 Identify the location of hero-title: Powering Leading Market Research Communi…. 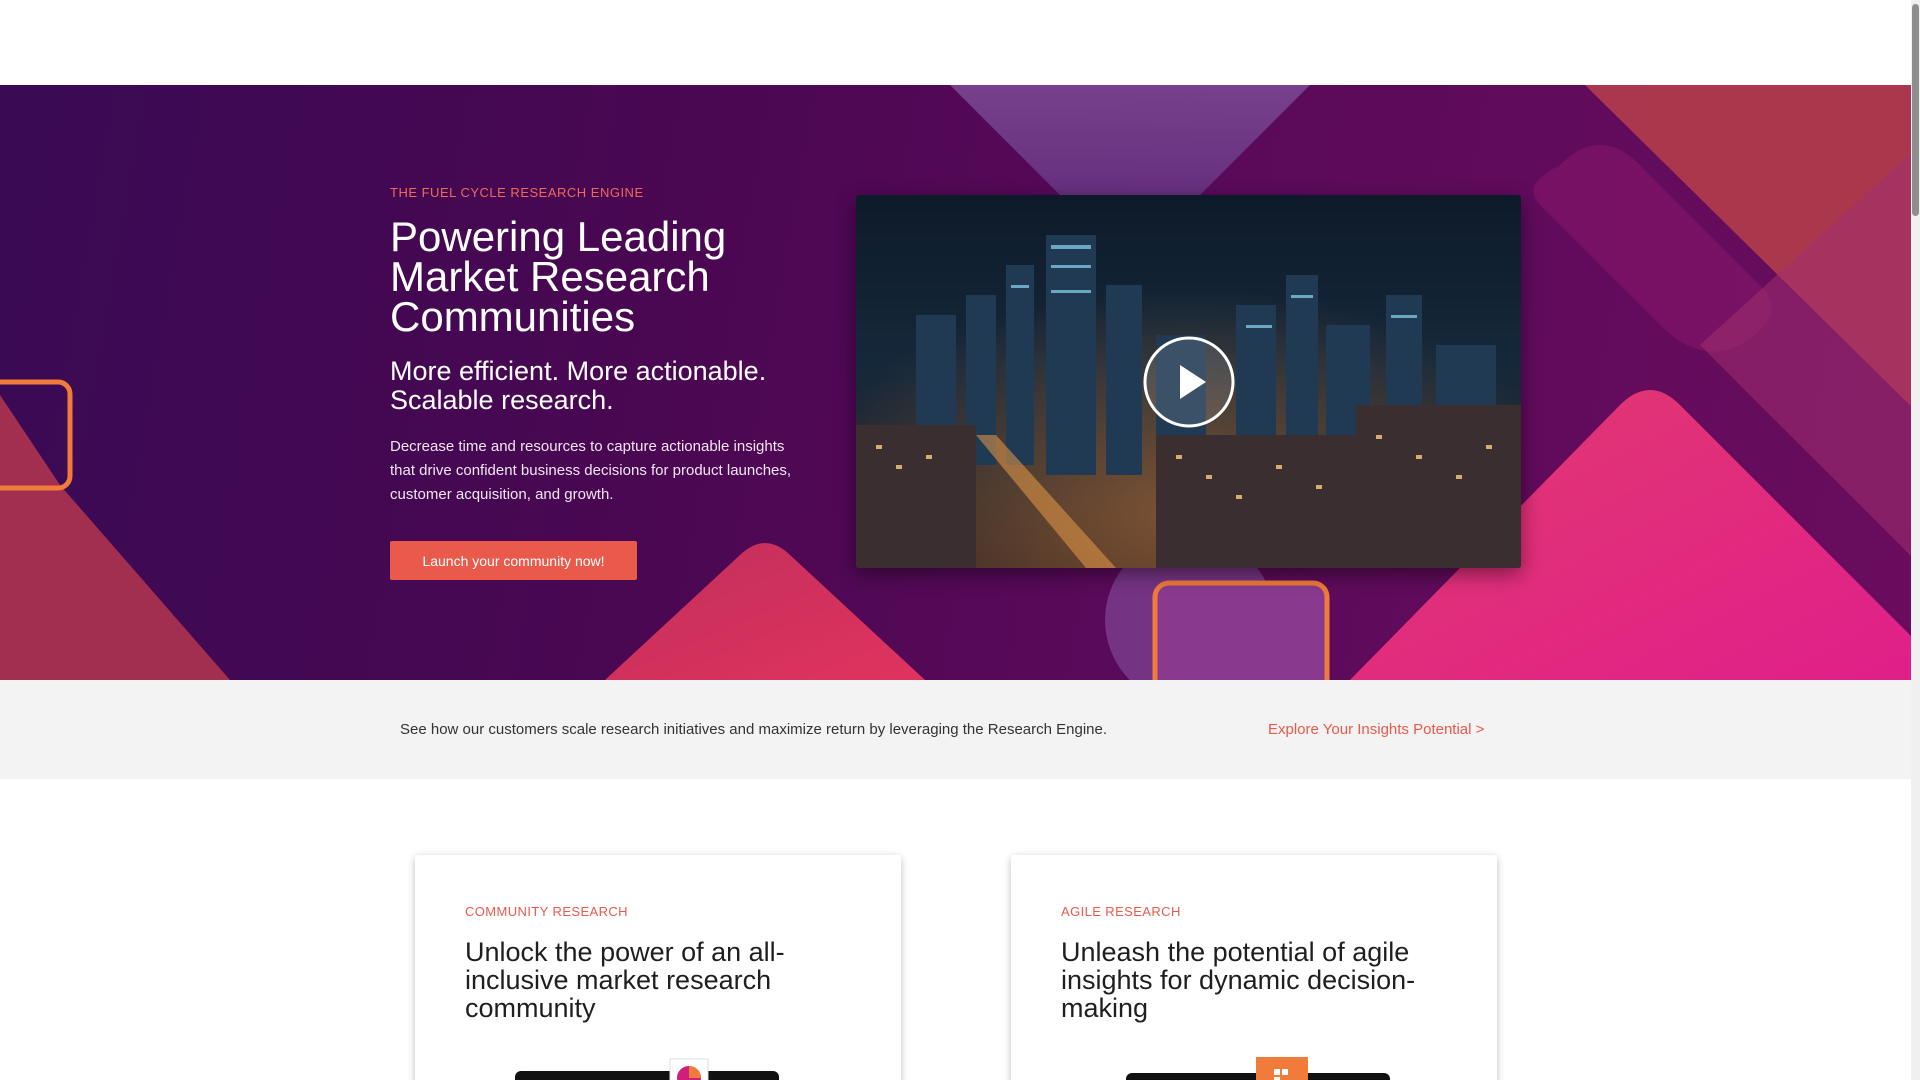
(558, 276).